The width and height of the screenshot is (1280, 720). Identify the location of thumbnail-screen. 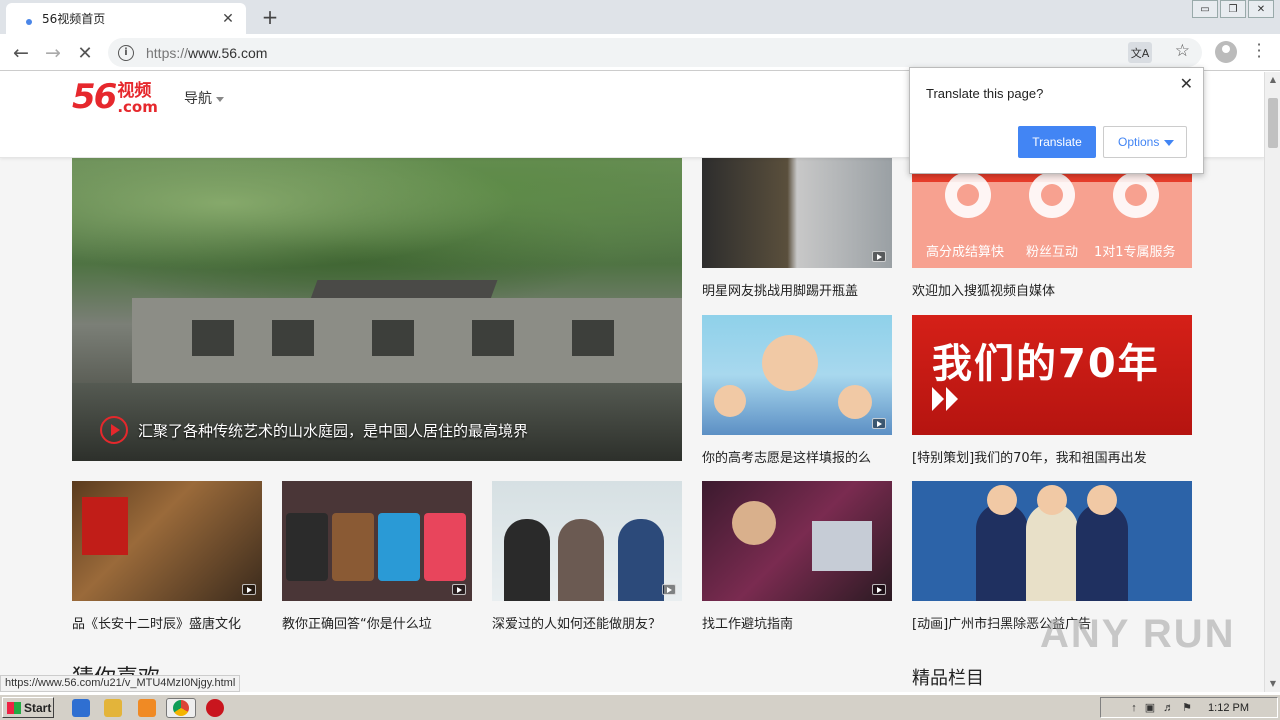
(842, 546).